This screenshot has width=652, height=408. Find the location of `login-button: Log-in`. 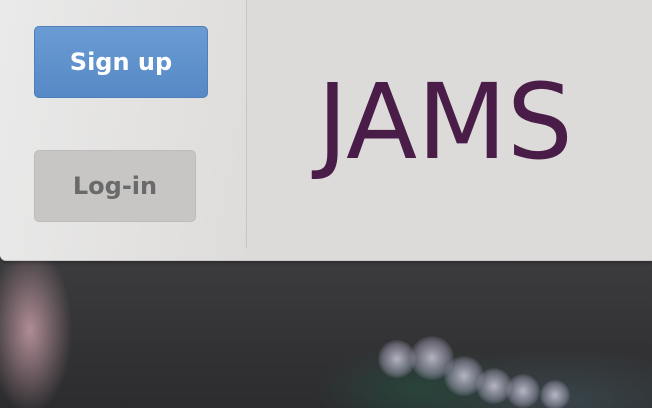

login-button: Log-in is located at coordinates (115, 186).